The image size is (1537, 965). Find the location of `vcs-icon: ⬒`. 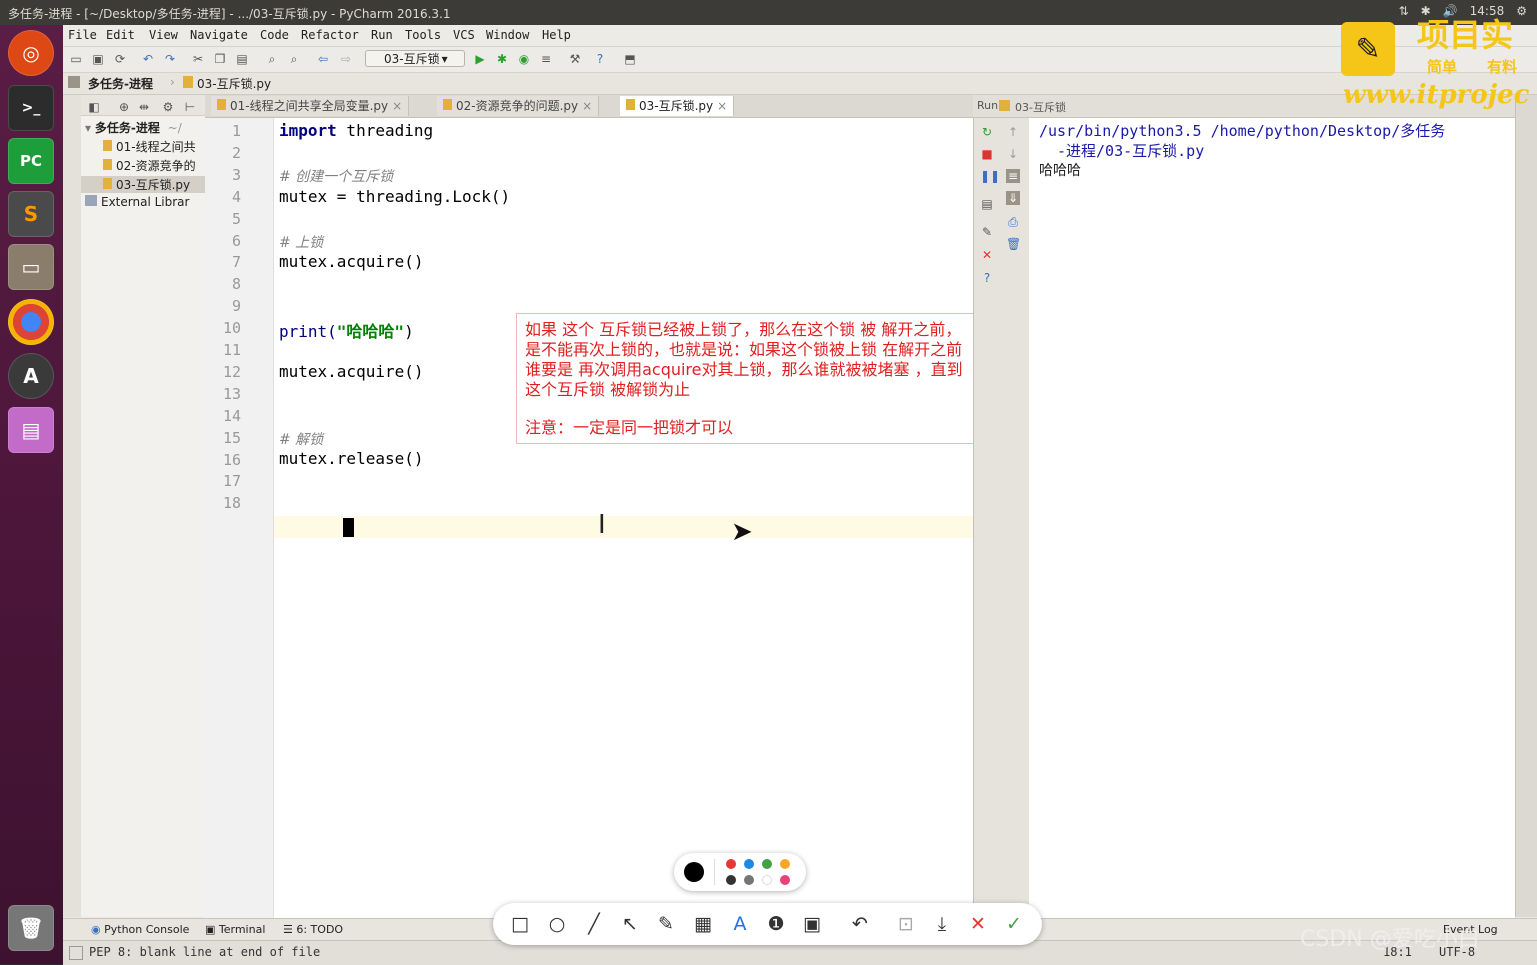

vcs-icon: ⬒ is located at coordinates (630, 59).